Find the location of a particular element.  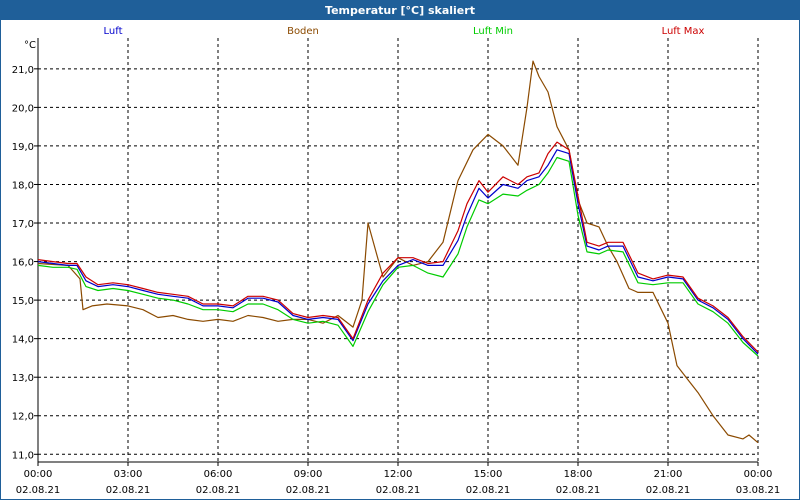

y-tick-label: 20,0 is located at coordinates (23, 108).